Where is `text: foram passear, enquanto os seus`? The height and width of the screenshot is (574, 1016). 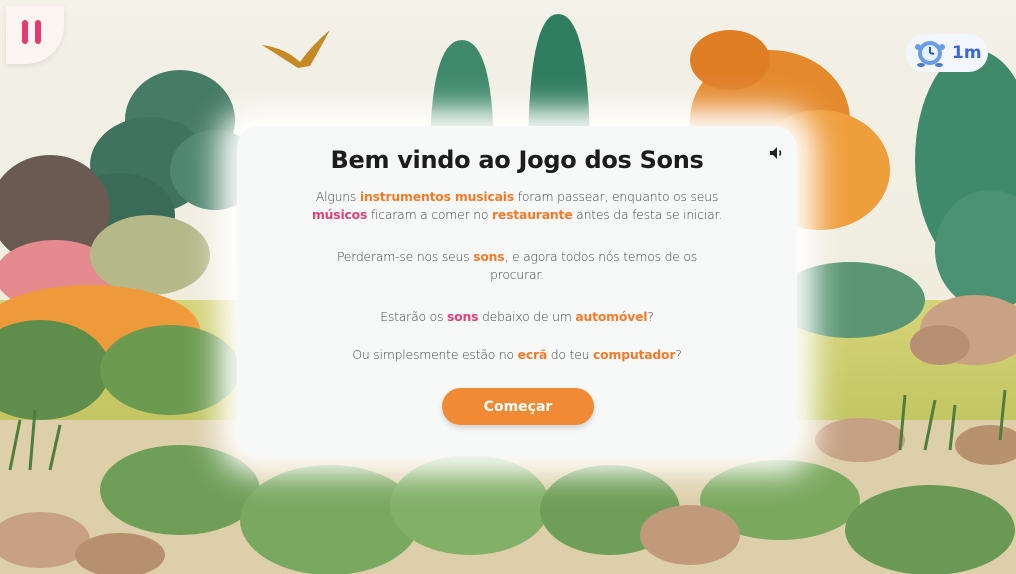
text: foram passear, enquanto os seus is located at coordinates (616, 196).